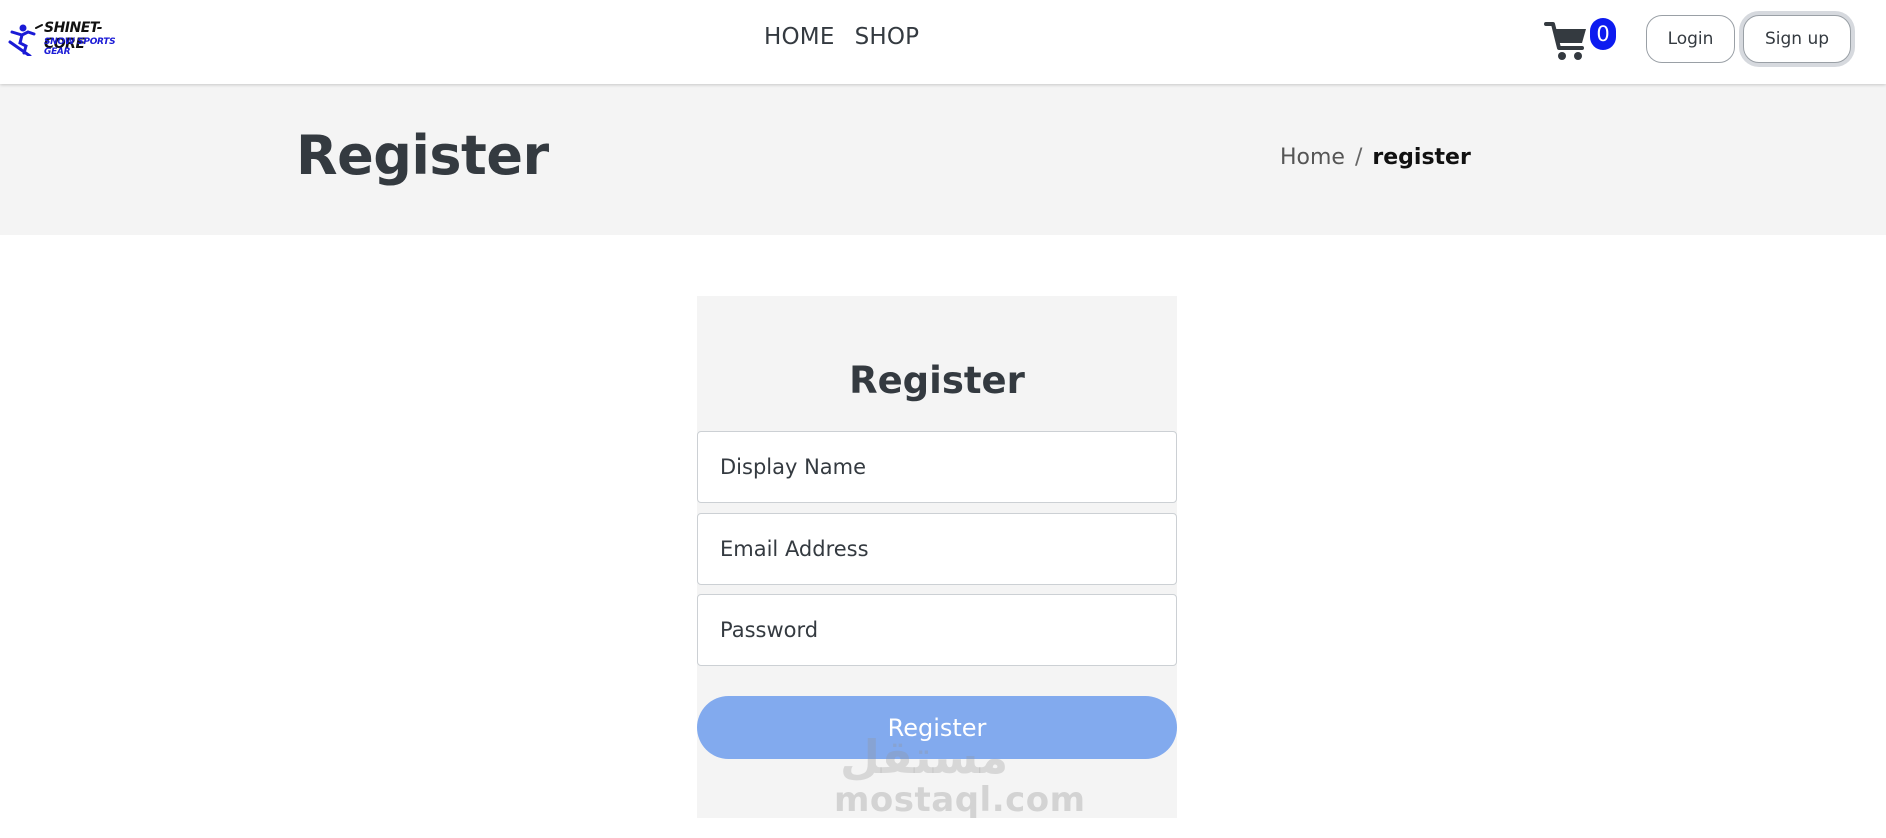 The height and width of the screenshot is (838, 1886). What do you see at coordinates (937, 727) in the screenshot?
I see `register-submit-button: Register` at bounding box center [937, 727].